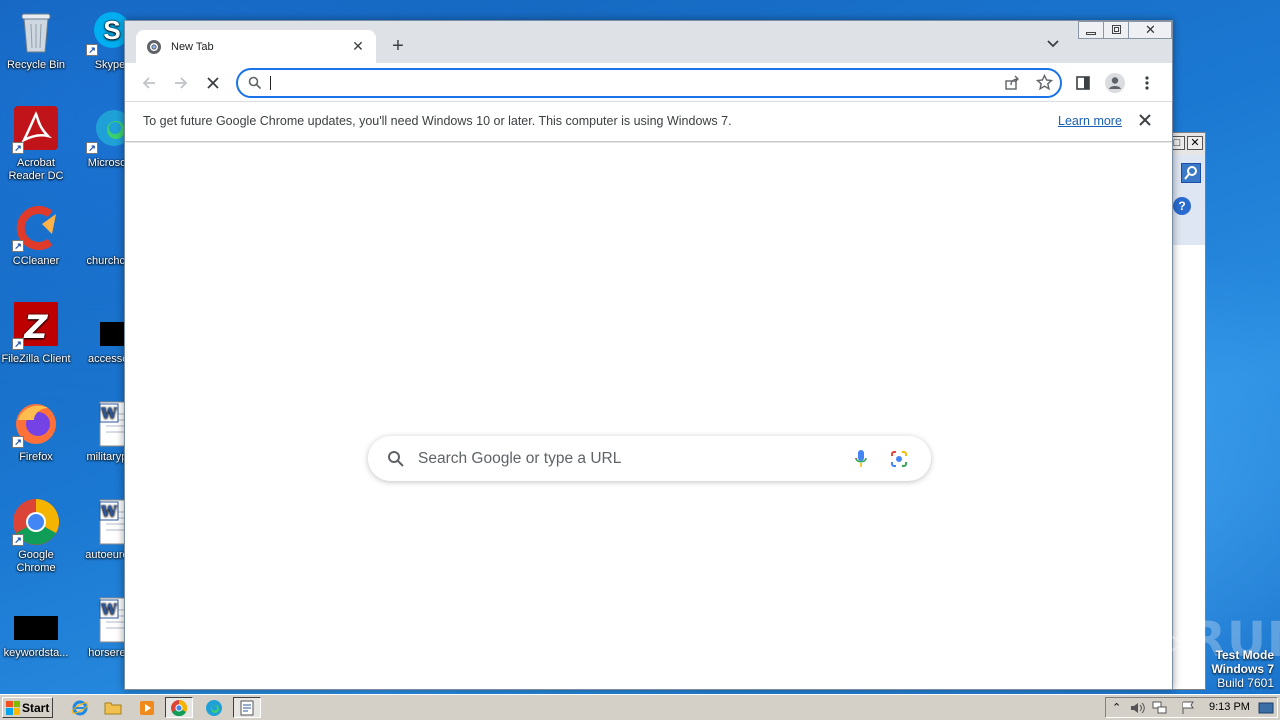 The image size is (1280, 720). I want to click on firefox-icon: ↗, so click(36, 424).